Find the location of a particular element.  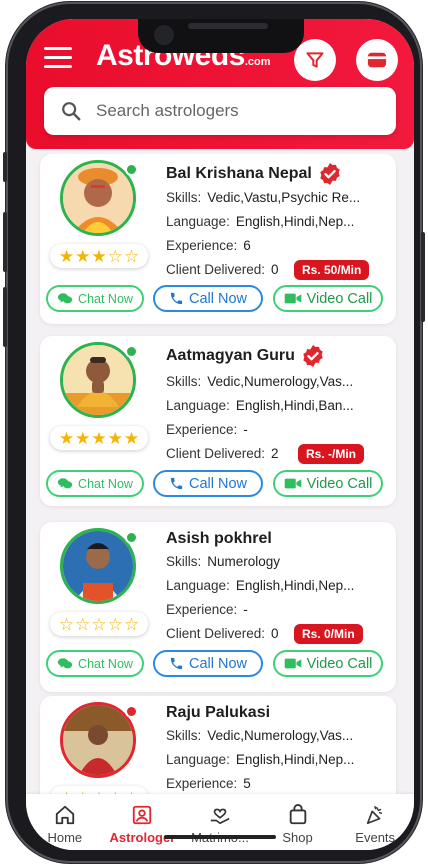

wallet-button is located at coordinates (377, 60).